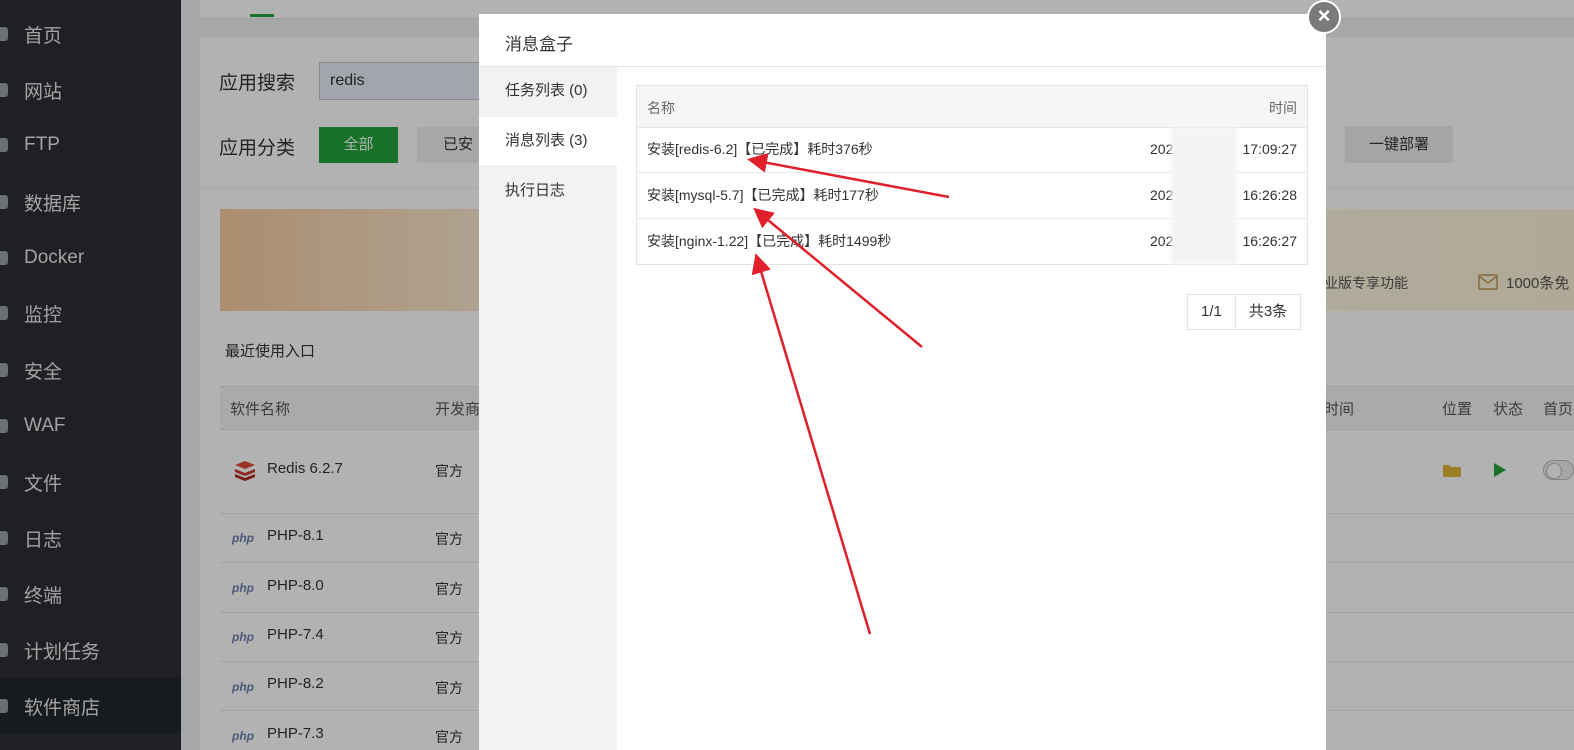 The height and width of the screenshot is (750, 1574). I want to click on dialog-title: 消息盒子, so click(539, 44).